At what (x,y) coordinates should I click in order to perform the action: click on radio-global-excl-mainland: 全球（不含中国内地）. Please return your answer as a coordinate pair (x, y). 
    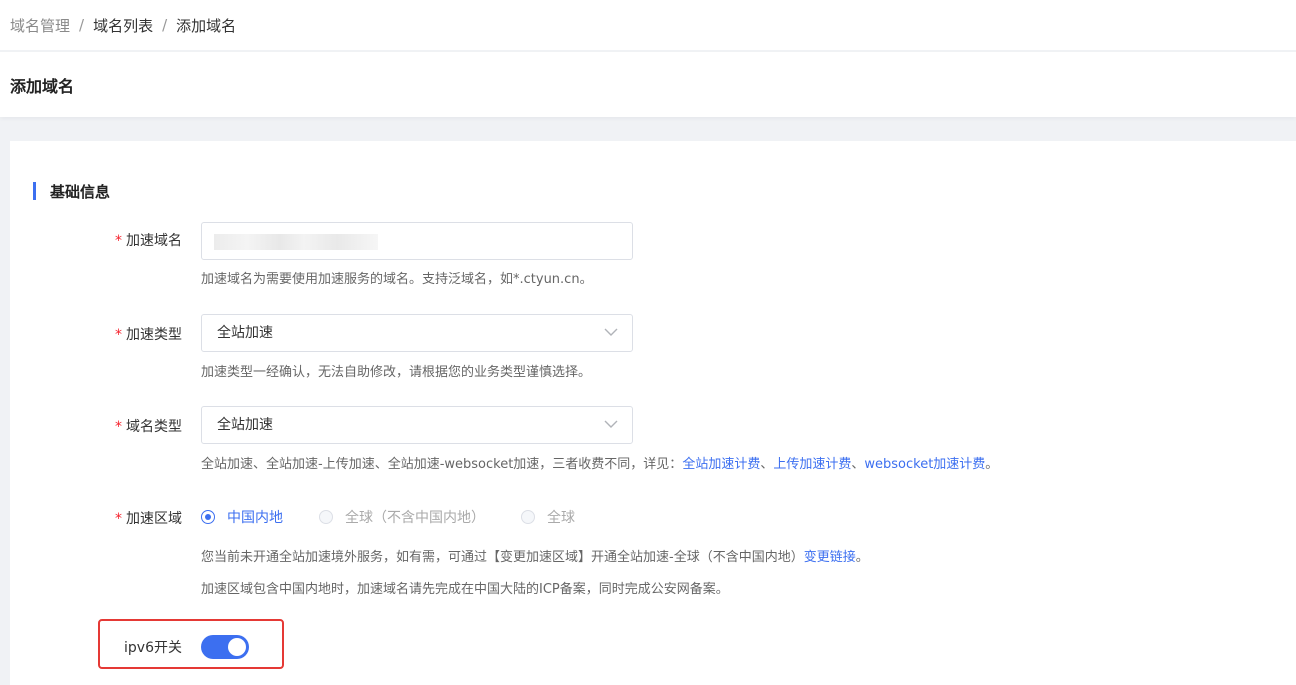
    Looking at the image, I should click on (402, 517).